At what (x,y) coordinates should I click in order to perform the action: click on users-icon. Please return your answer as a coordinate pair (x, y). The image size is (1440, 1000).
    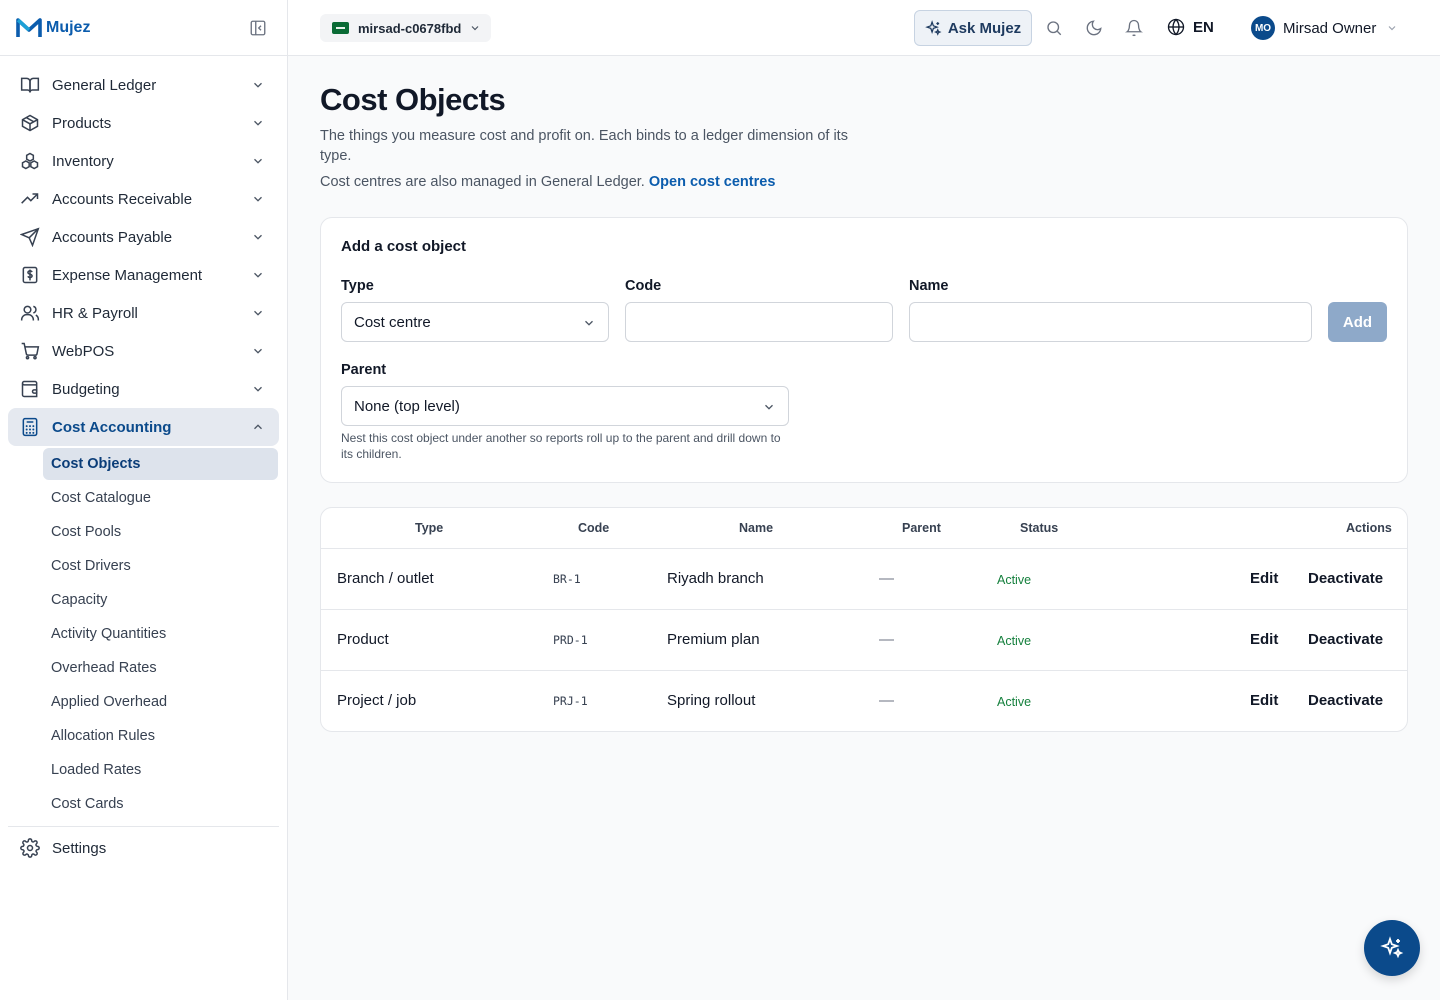
    Looking at the image, I should click on (30, 313).